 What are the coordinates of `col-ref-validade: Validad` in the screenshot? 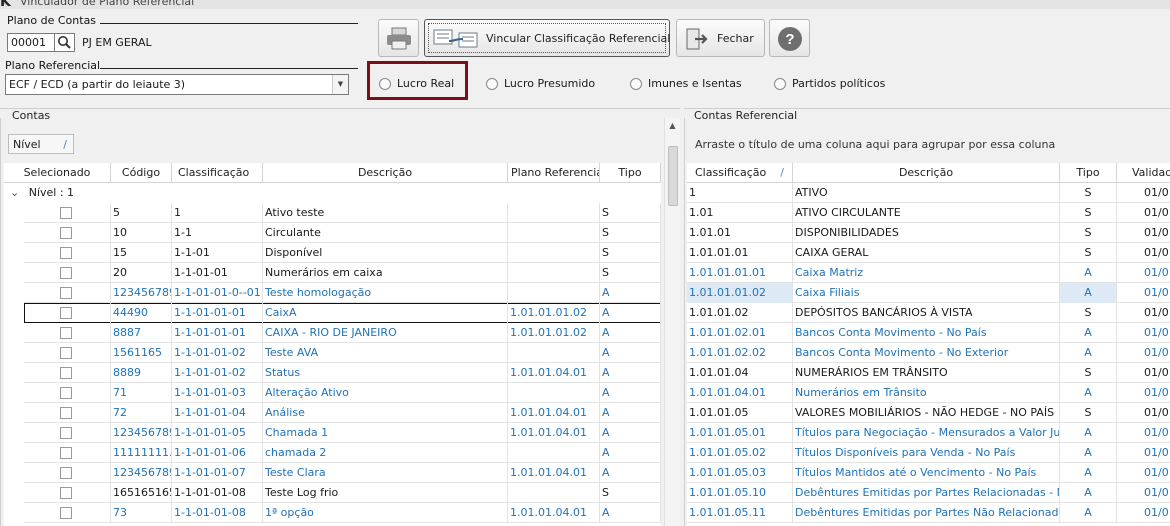 It's located at (1143, 173).